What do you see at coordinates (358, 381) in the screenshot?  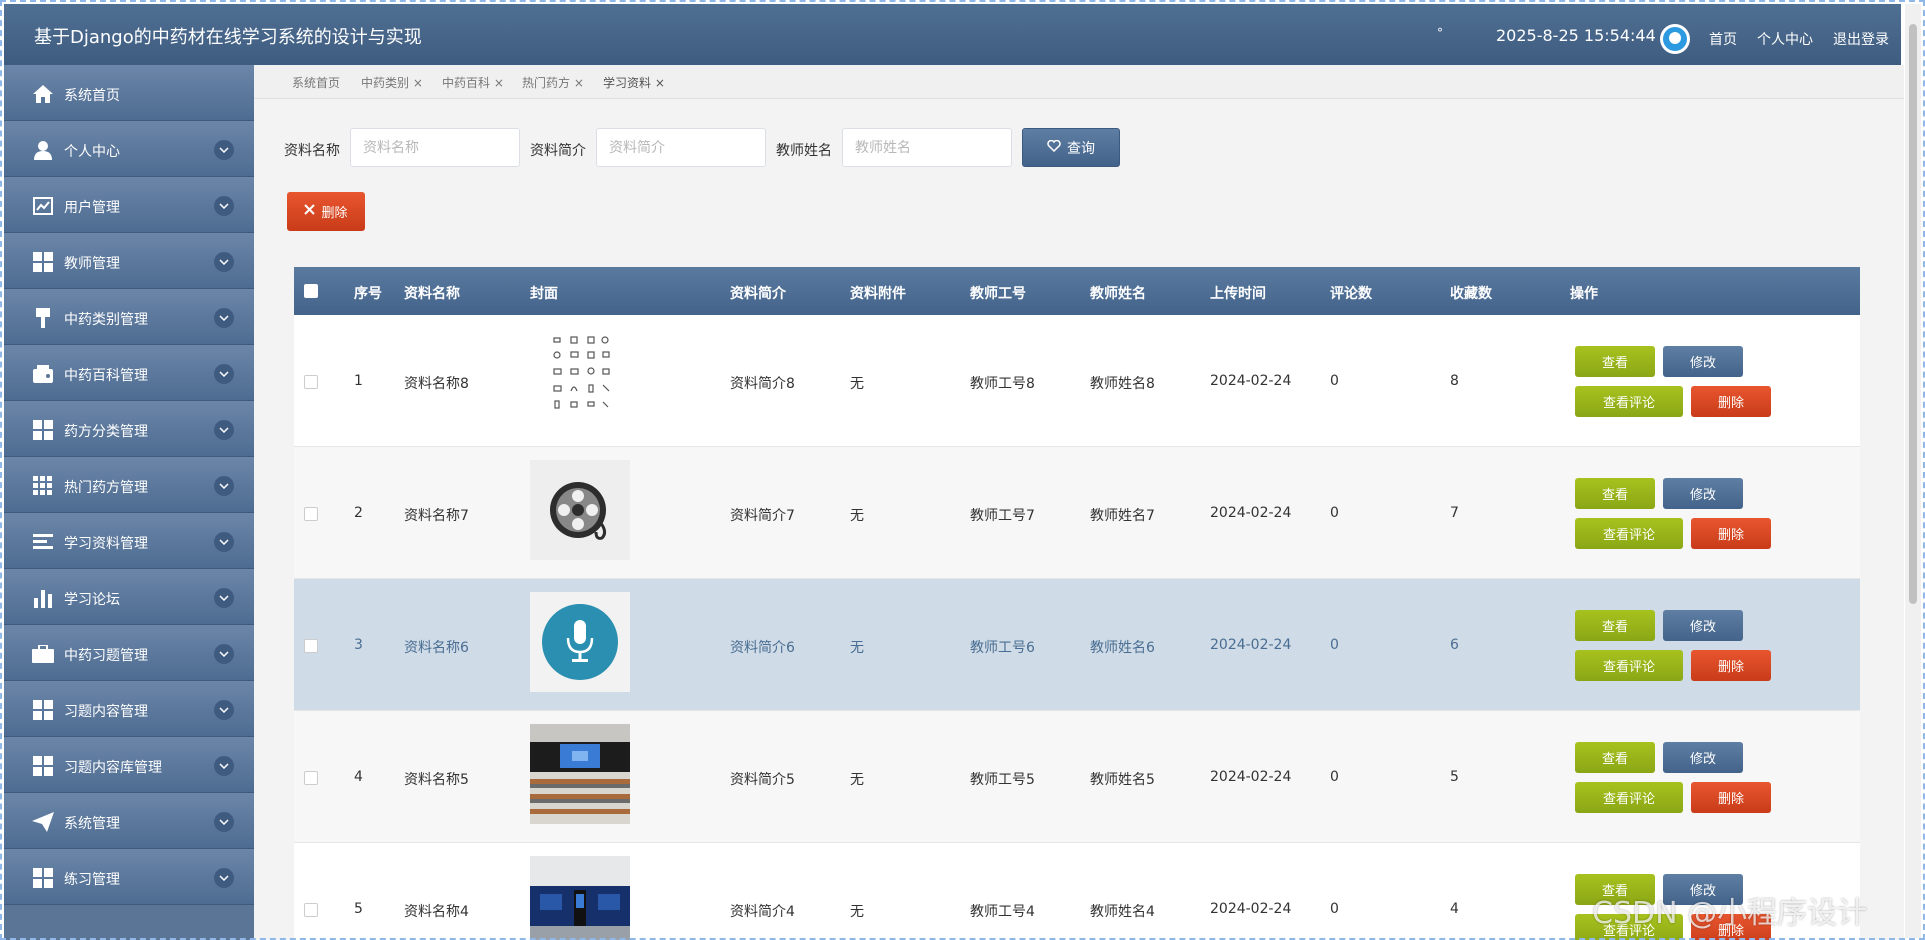 I see `cell-no: 1` at bounding box center [358, 381].